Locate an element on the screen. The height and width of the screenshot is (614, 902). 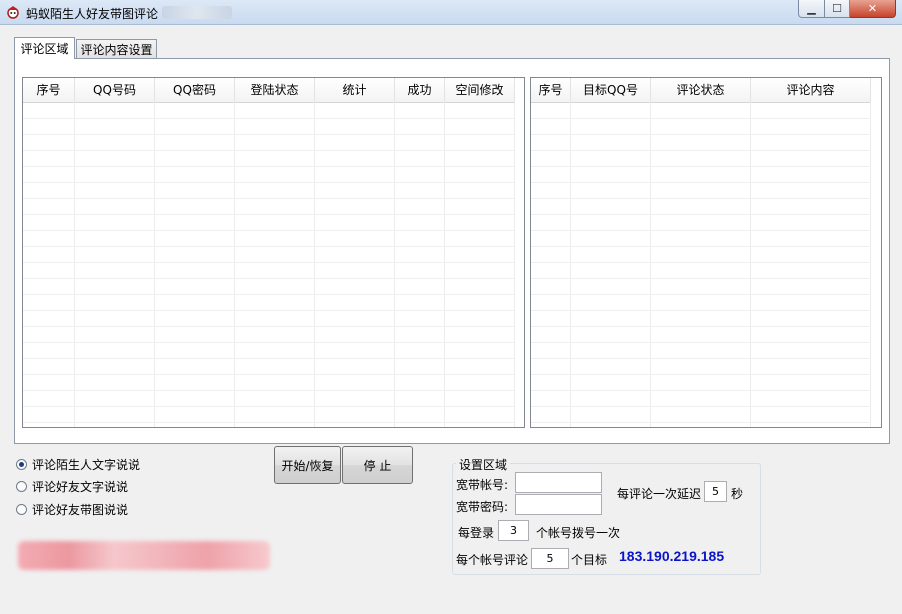
account-table-header: 序号 QQ号码 QQ密码 登陆状态 统计 成功 空间修改 is located at coordinates (269, 90).